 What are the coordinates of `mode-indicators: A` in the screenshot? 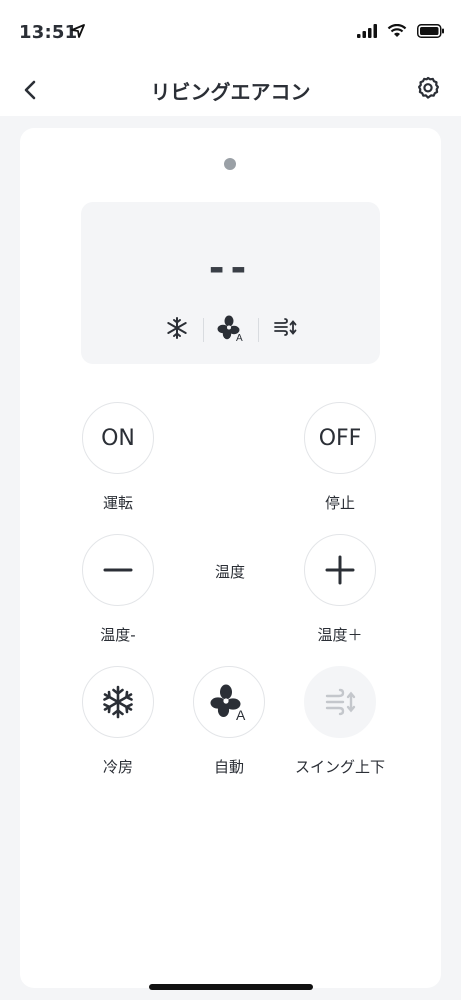 It's located at (230, 329).